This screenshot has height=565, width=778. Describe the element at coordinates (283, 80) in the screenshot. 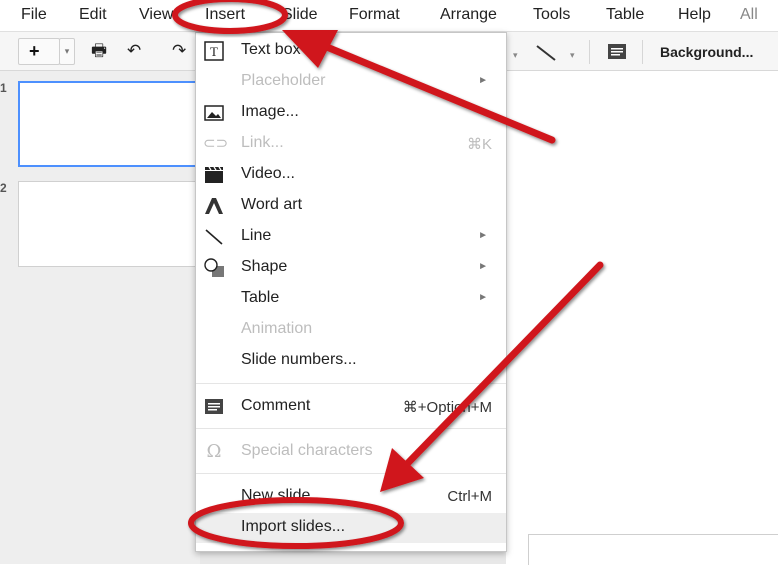

I see `menu-item-label: Placeholder` at that location.